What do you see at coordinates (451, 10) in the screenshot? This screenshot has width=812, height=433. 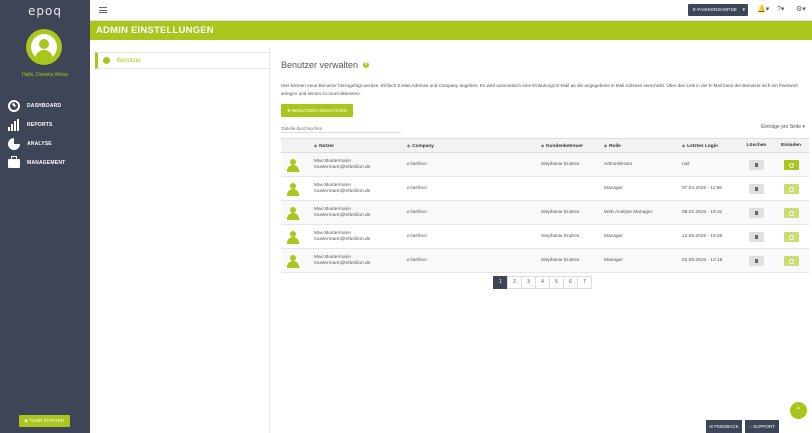 I see `topbar: E-FASHIONSHOP.DE 🔔▾ ?▾ ⚙▾` at bounding box center [451, 10].